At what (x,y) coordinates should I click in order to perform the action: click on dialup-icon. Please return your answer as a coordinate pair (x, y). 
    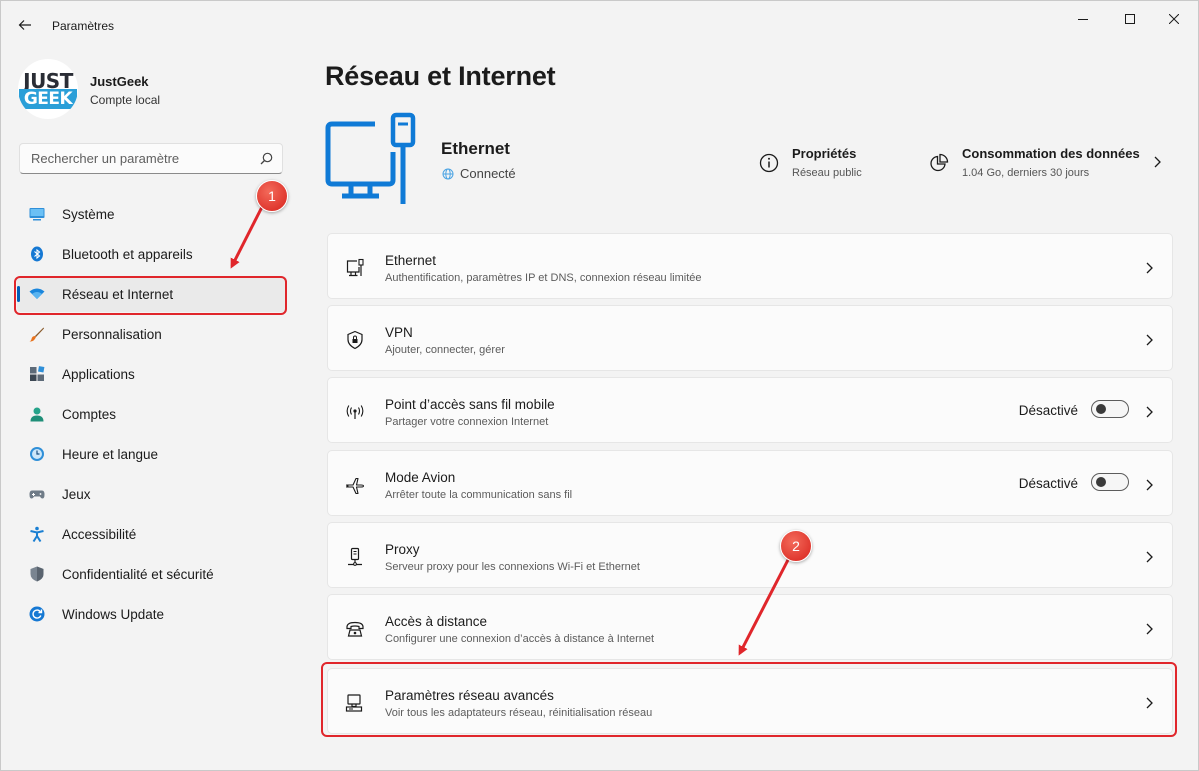
    Looking at the image, I should click on (355, 629).